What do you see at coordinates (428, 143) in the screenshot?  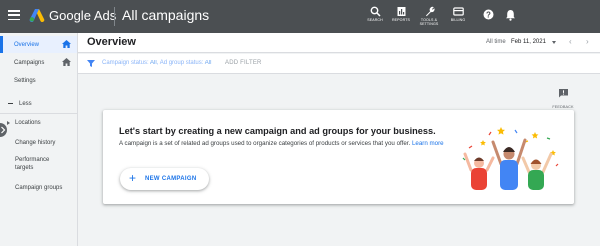 I see `learn-more-link: Learn more` at bounding box center [428, 143].